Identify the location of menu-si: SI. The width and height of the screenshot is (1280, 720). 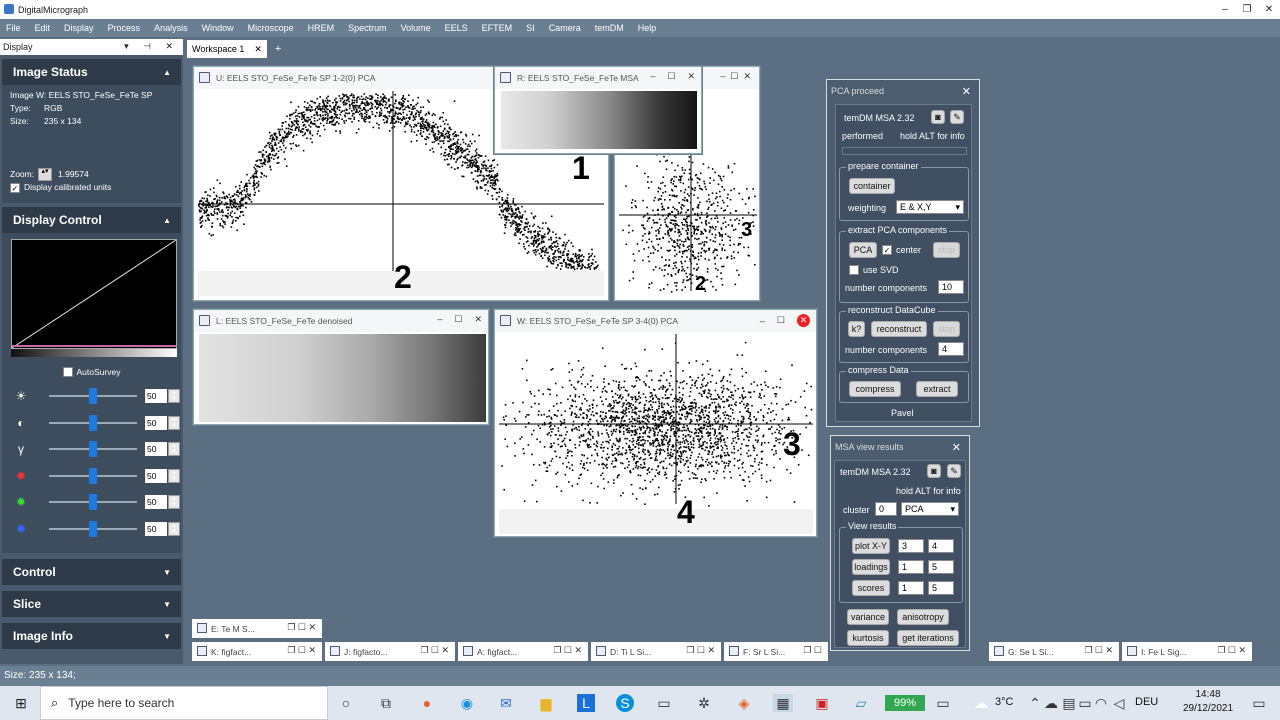
(530, 28).